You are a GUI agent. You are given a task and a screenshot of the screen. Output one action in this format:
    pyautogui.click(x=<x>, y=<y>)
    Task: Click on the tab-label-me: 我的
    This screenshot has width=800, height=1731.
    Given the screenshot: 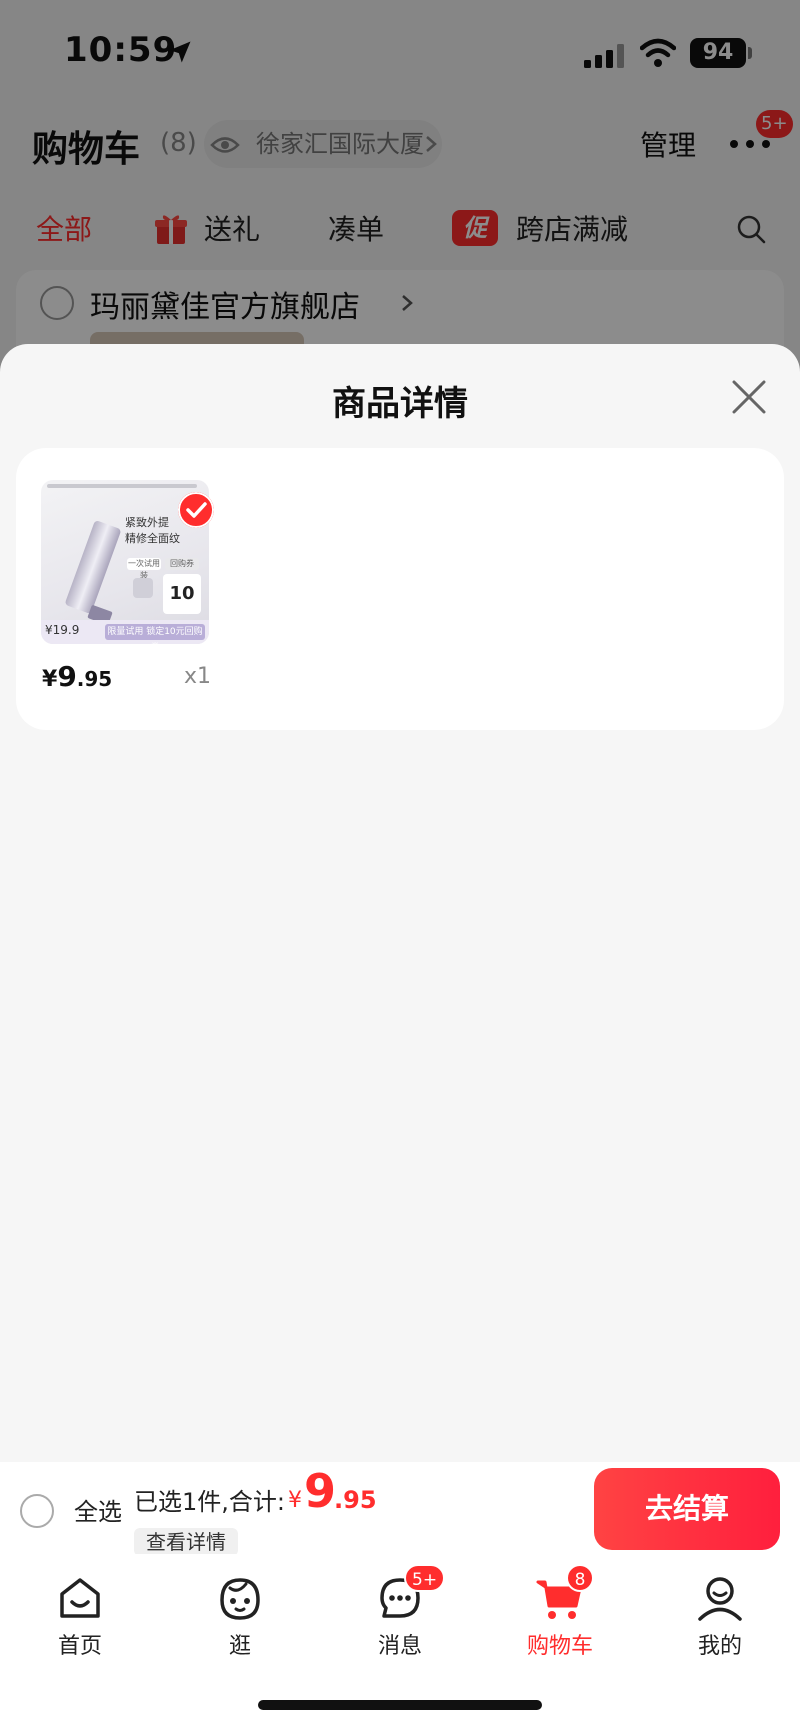 What is the action you would take?
    pyautogui.click(x=719, y=1646)
    